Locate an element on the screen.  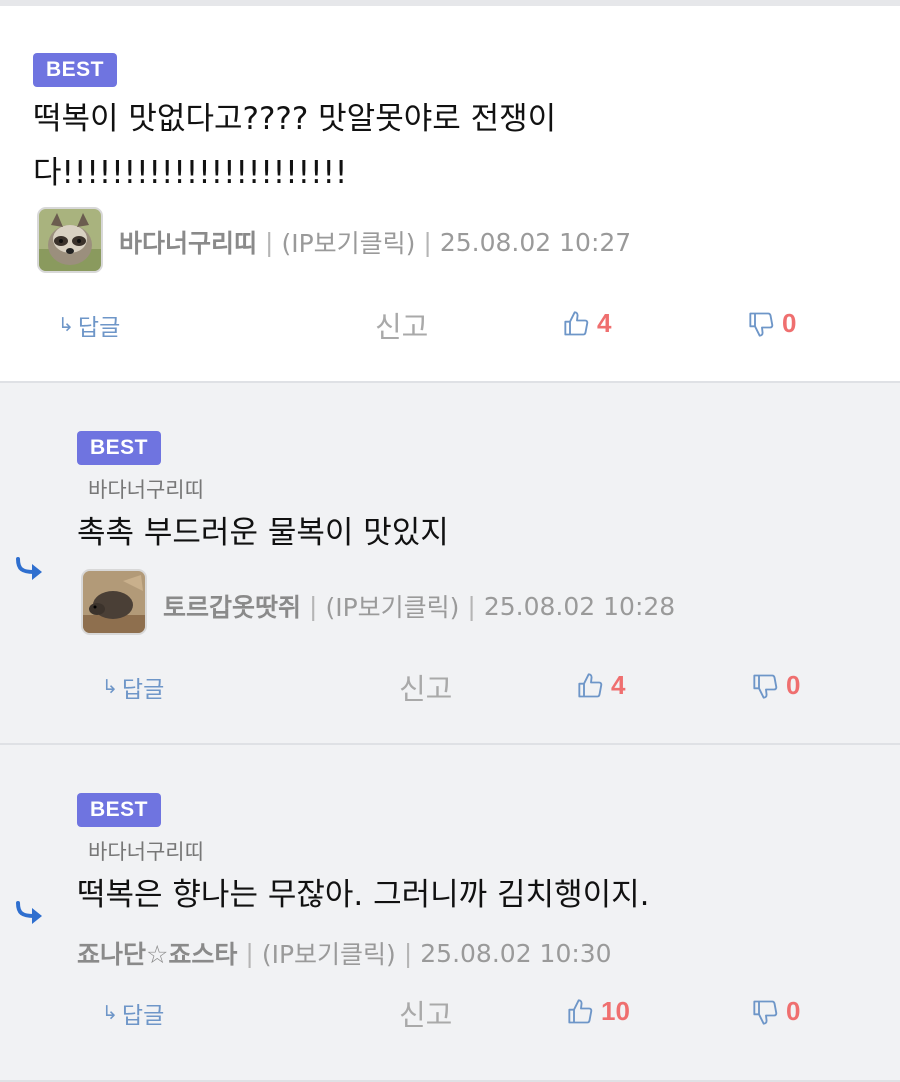
comment-text-line: 떡복이 맛없다고???? 맛알못야로 전쟁이 is located at coordinates (295, 119).